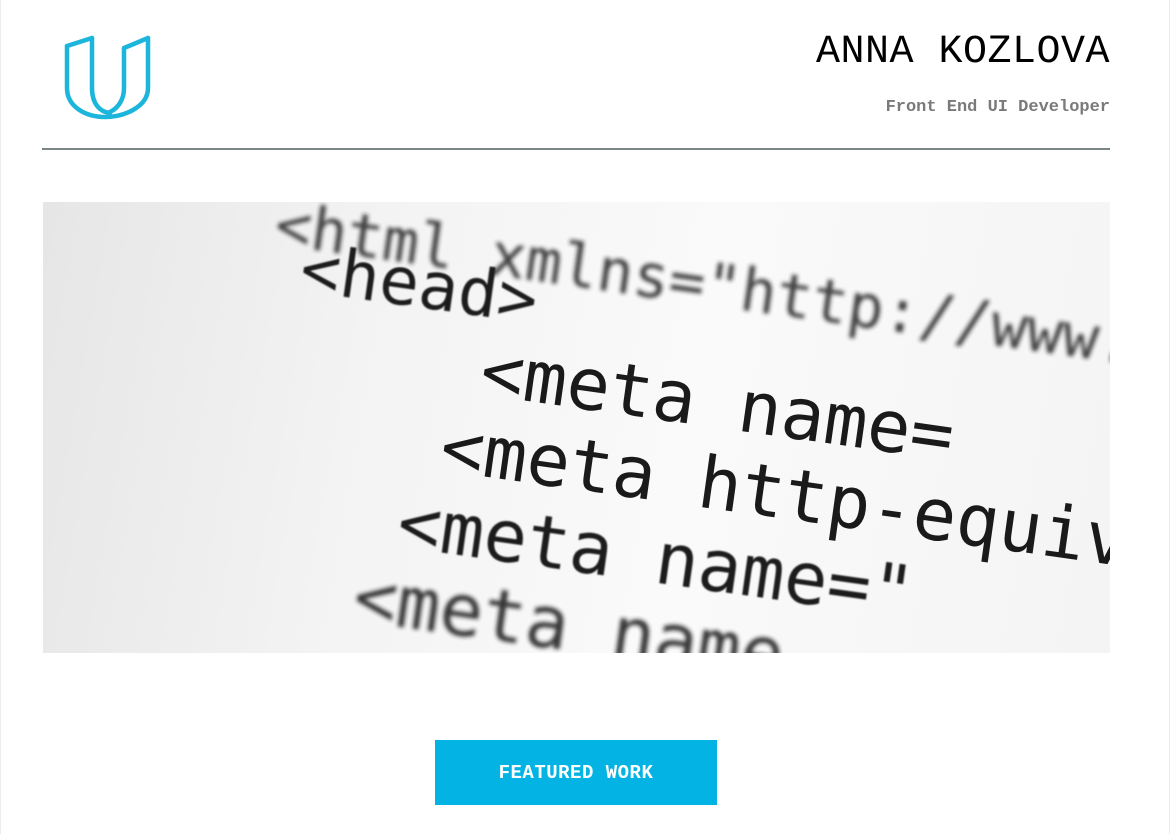 This screenshot has width=1170, height=834. I want to click on featured-work-button: FEATURED WORK, so click(576, 772).